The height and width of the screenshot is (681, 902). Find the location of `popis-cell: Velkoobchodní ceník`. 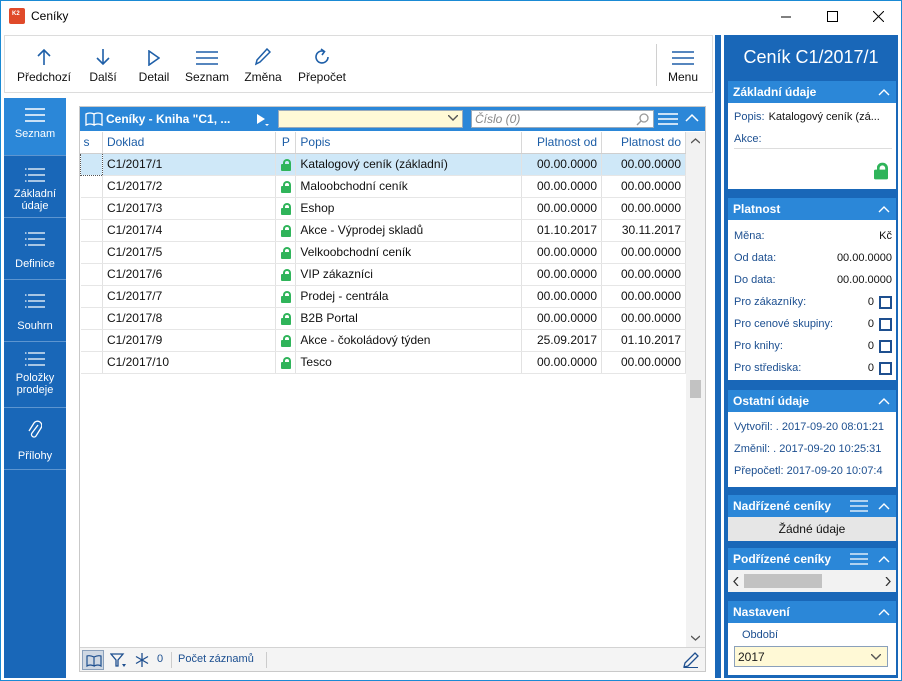

popis-cell: Velkoobchodní ceník is located at coordinates (409, 252).